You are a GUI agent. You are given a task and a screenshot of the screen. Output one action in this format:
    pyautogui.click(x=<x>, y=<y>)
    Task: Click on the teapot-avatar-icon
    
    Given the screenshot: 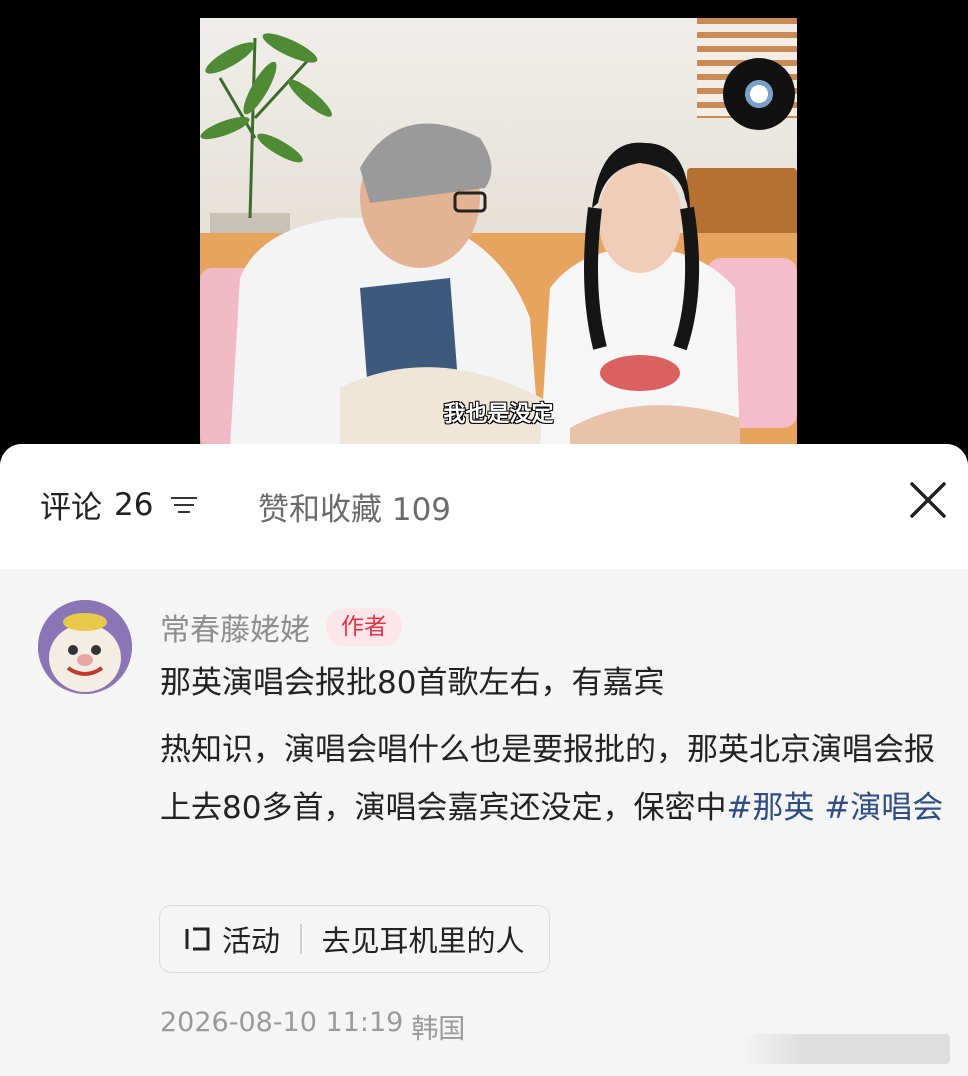 What is the action you would take?
    pyautogui.click(x=85, y=647)
    